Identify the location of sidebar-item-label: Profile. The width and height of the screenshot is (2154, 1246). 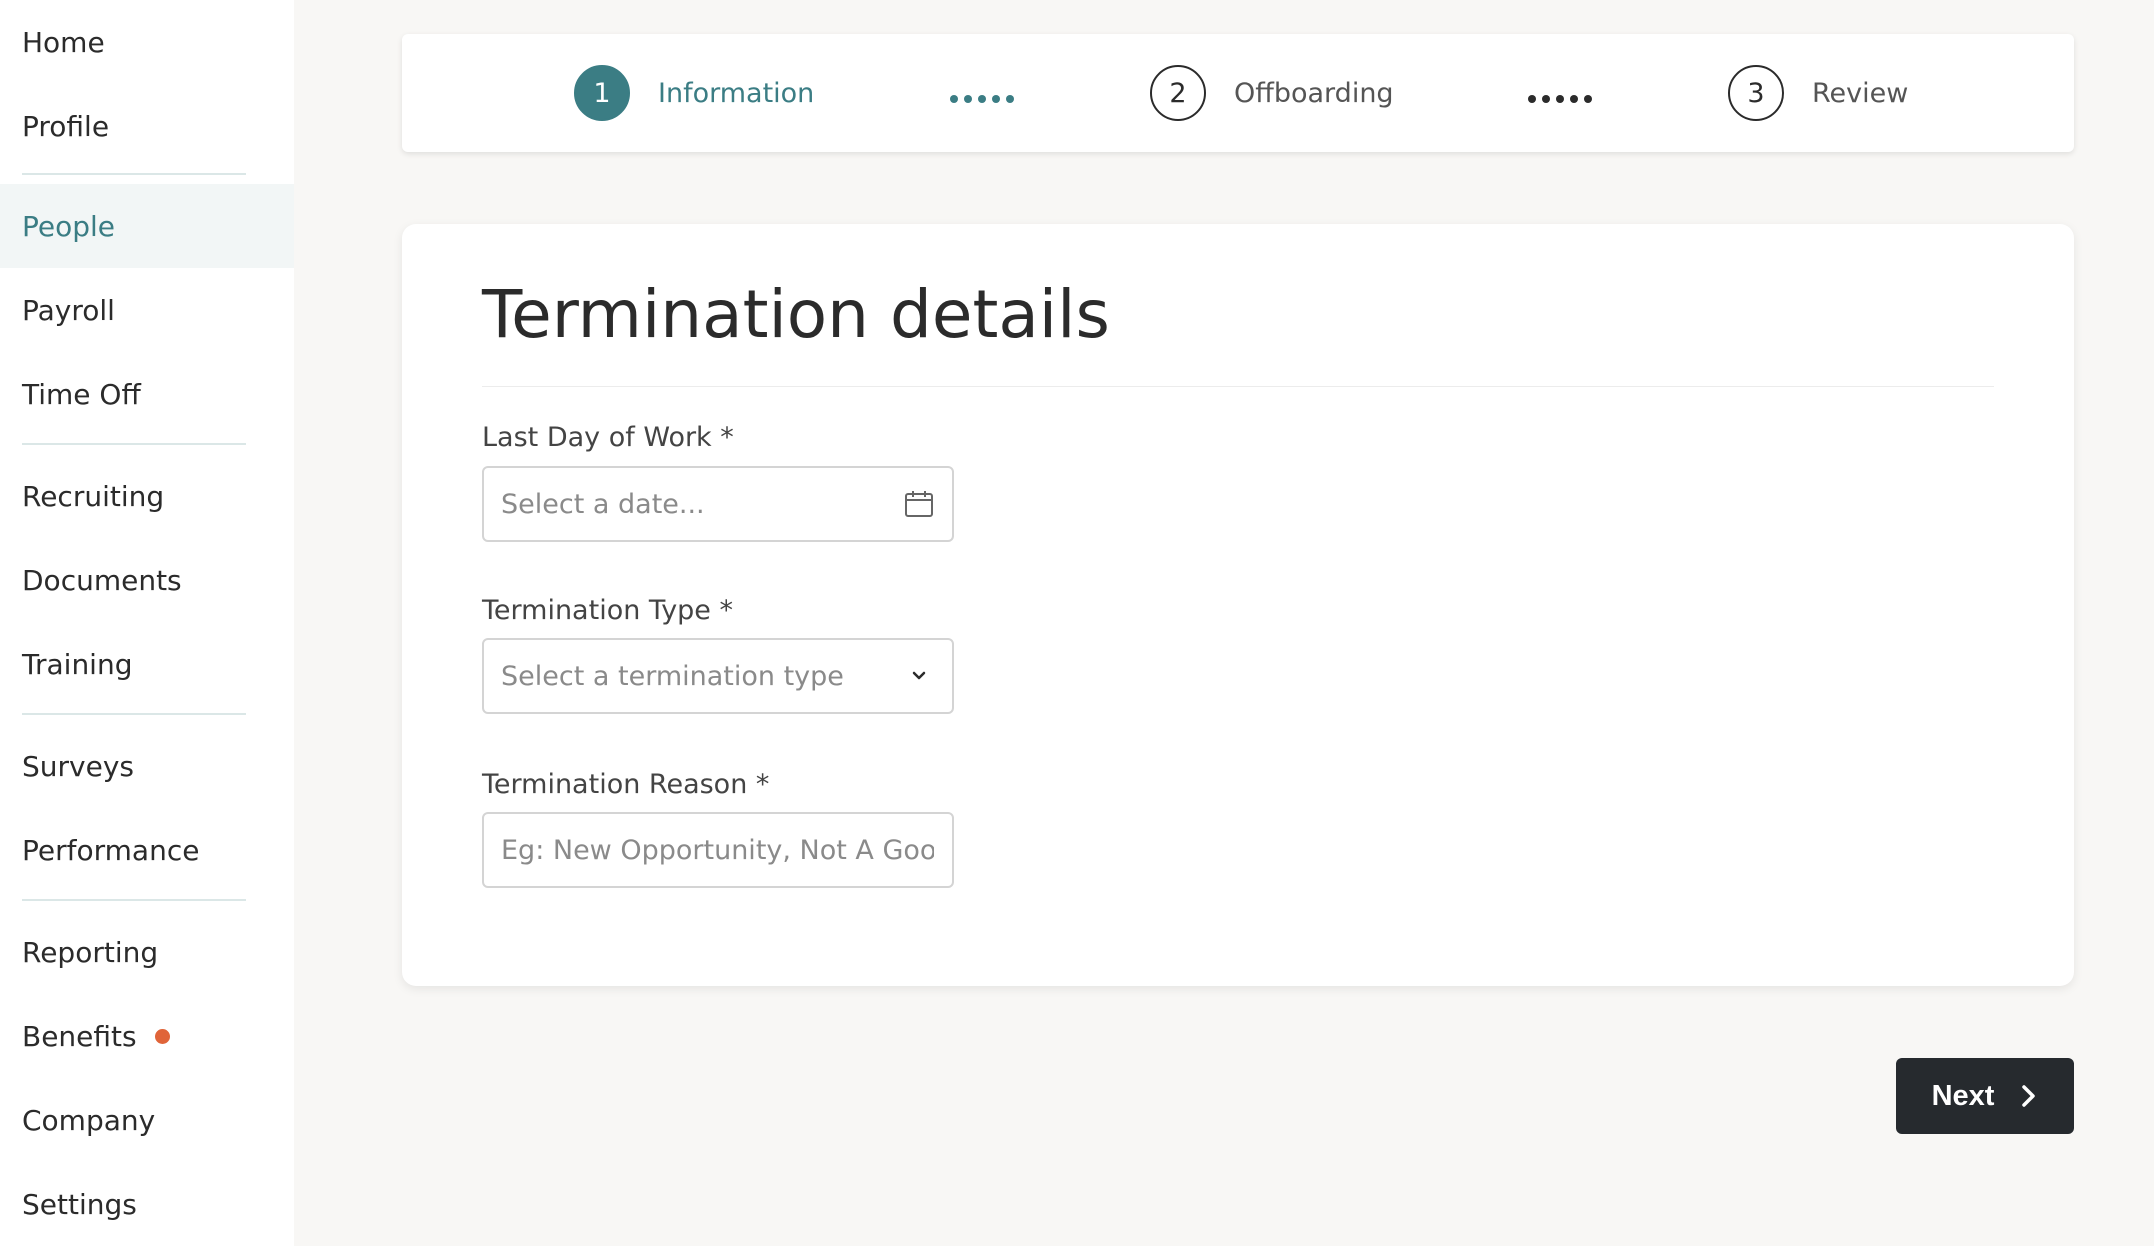
(66, 126).